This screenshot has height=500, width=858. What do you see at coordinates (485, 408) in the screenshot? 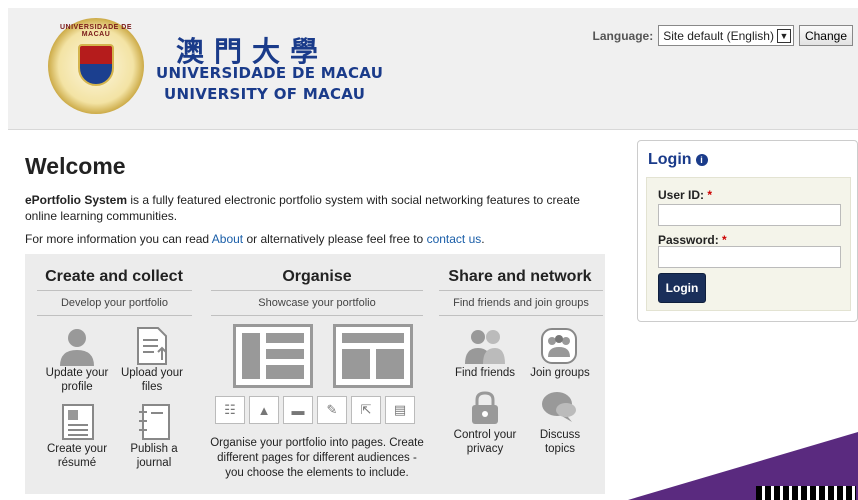
I see `lock-icon` at bounding box center [485, 408].